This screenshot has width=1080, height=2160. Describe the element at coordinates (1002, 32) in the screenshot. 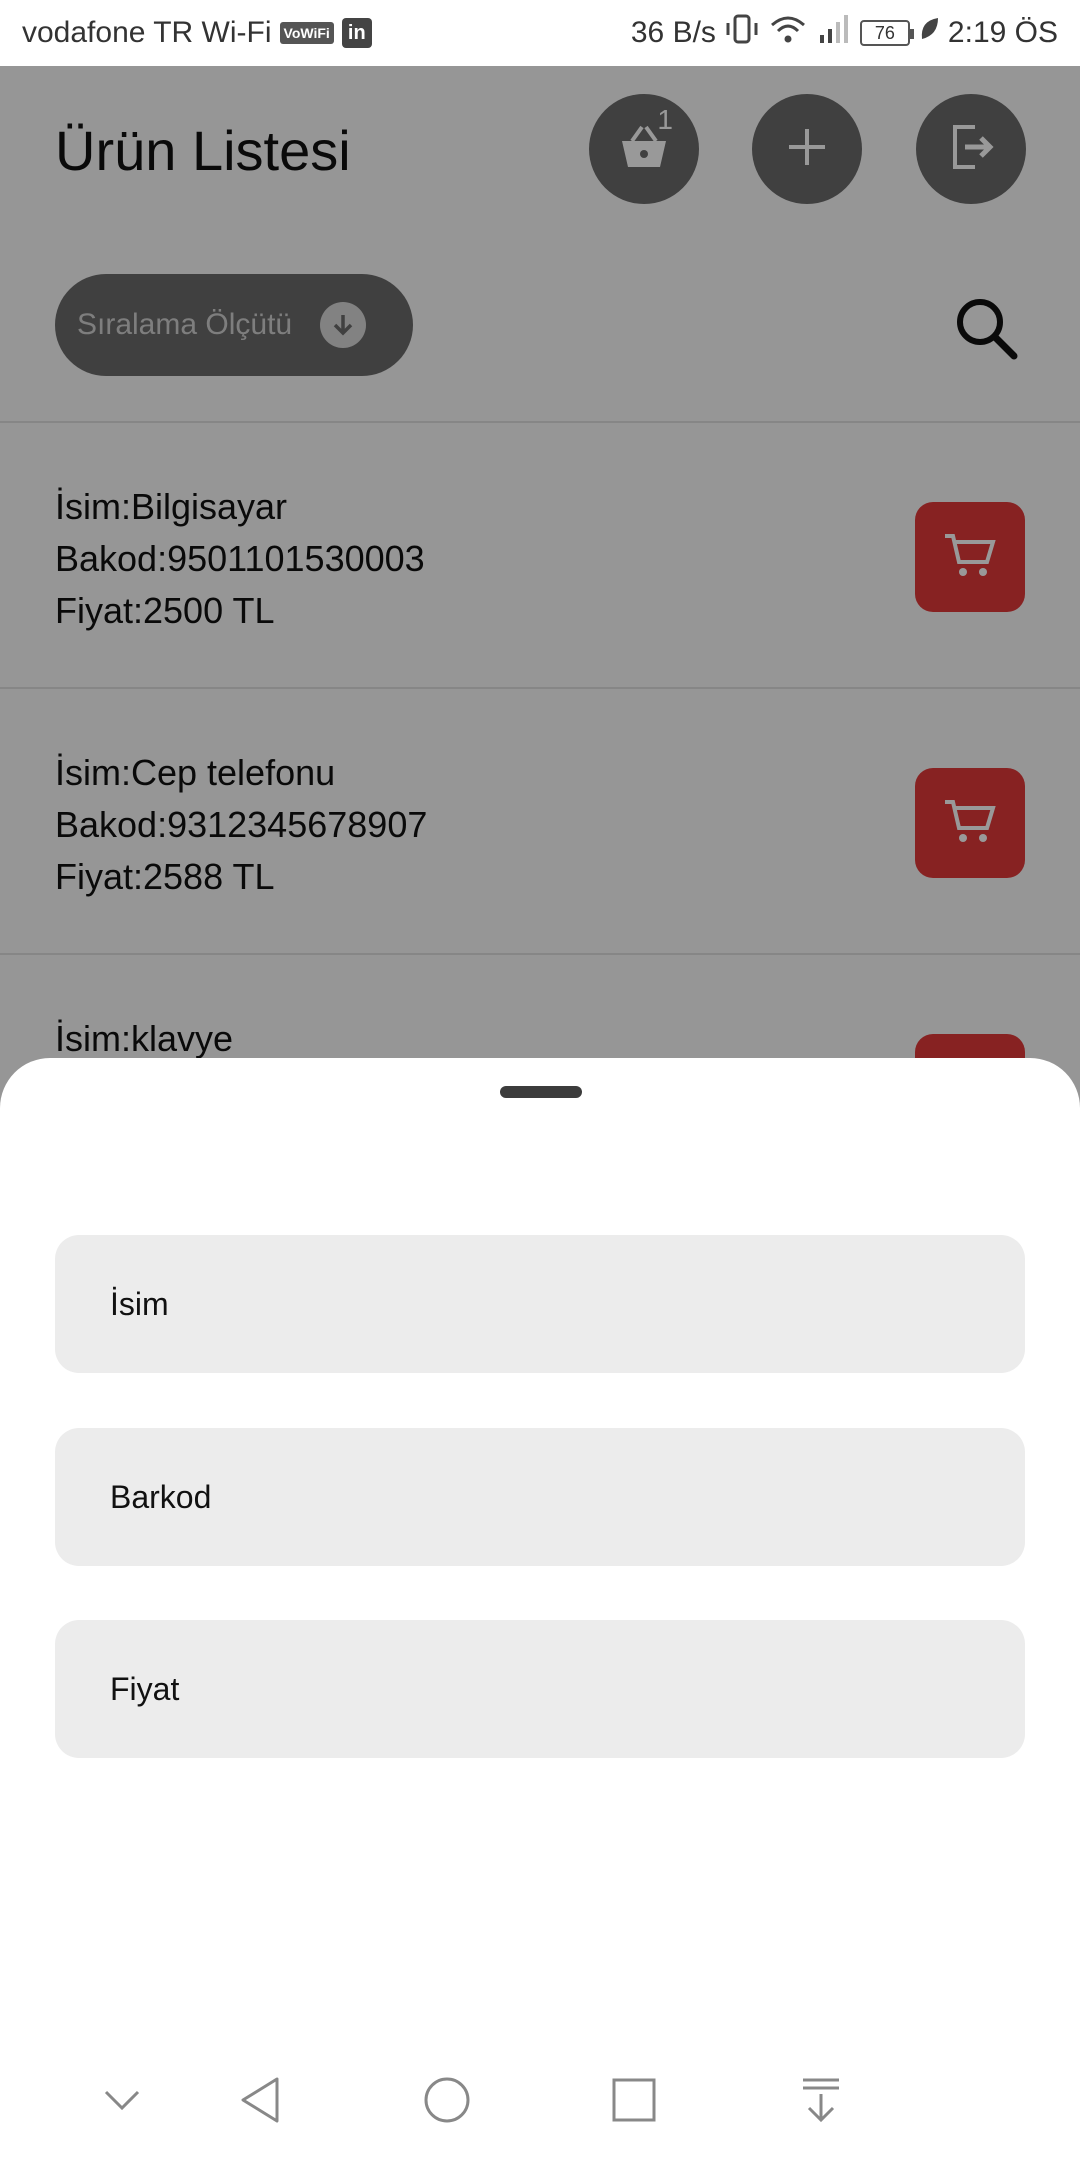

I see `clock: 2:19 ÖS` at that location.